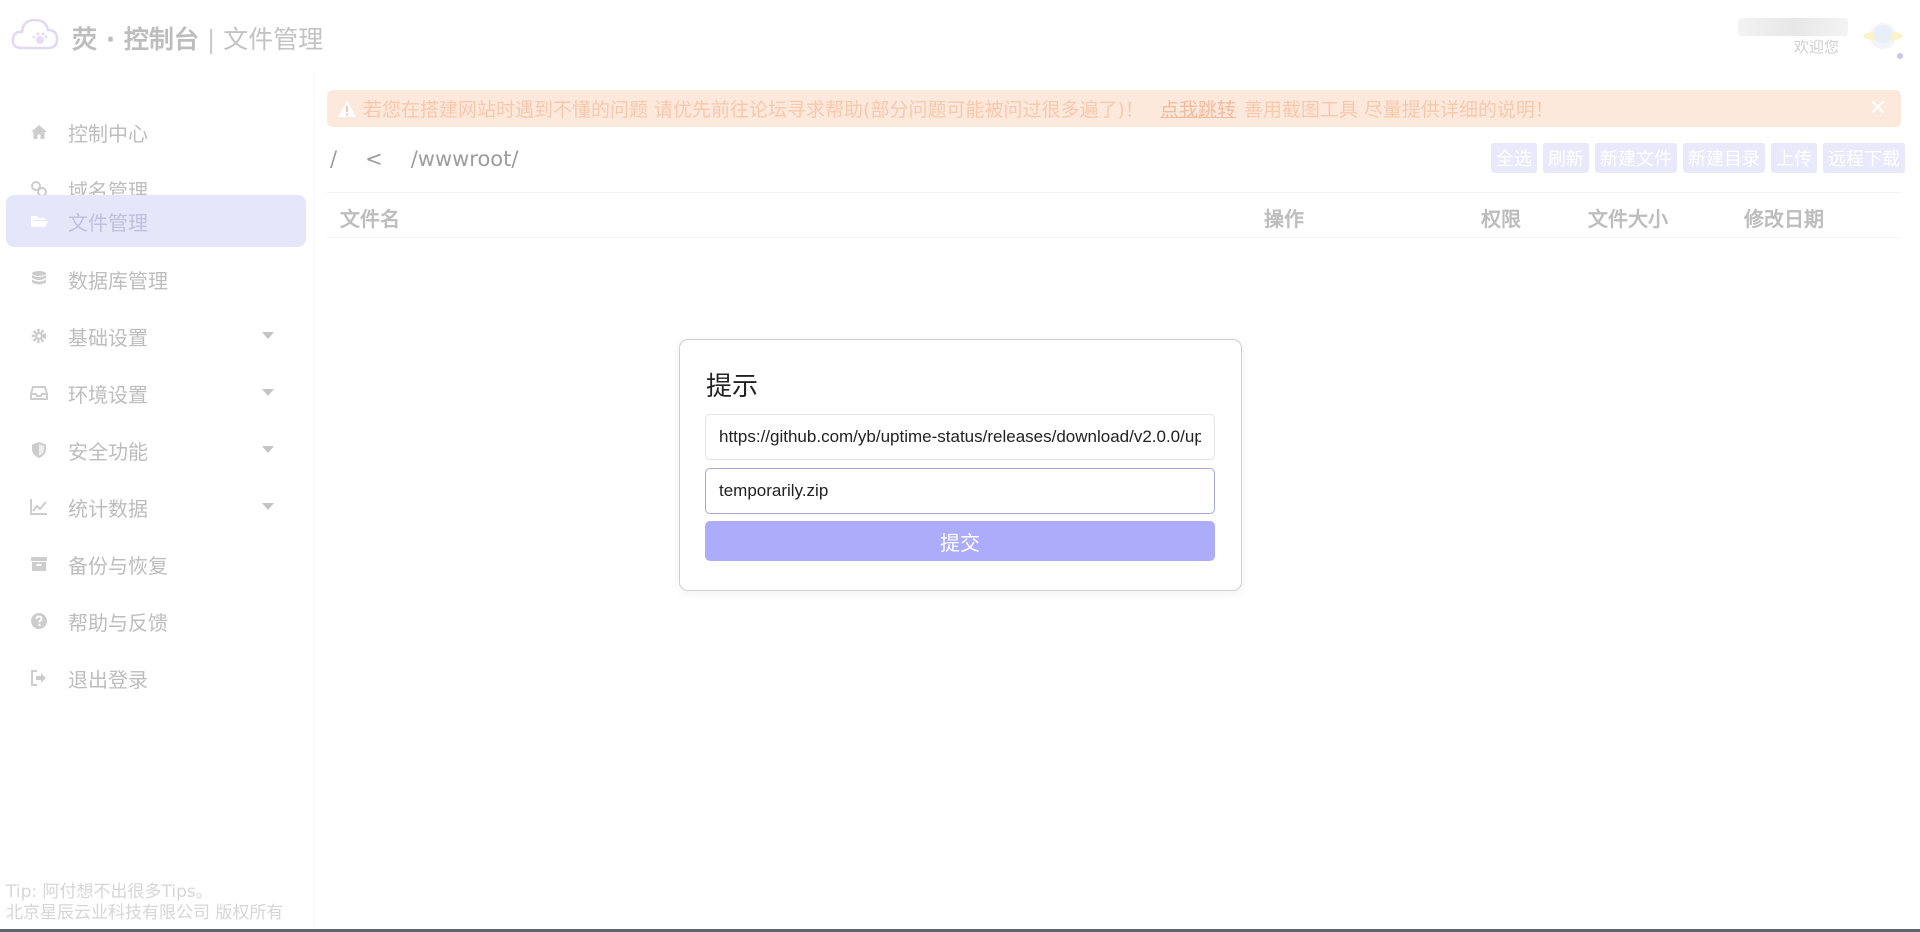 The height and width of the screenshot is (932, 1920). Describe the element at coordinates (145, 913) in the screenshot. I see `footer-copyright: 北京星辰云业科技有限公司 版权所有` at that location.